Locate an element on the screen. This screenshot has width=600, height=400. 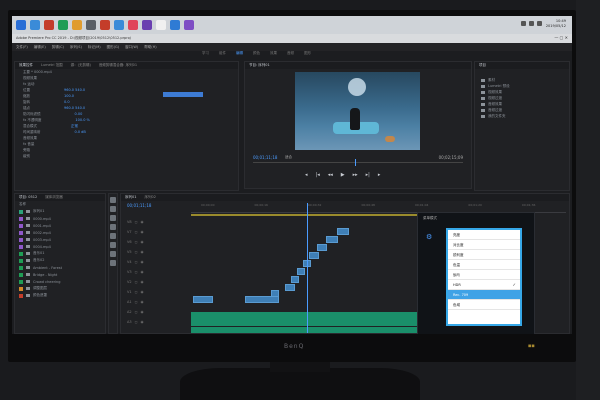
effect-property-value: 0.00 is located at coordinates (79, 114).